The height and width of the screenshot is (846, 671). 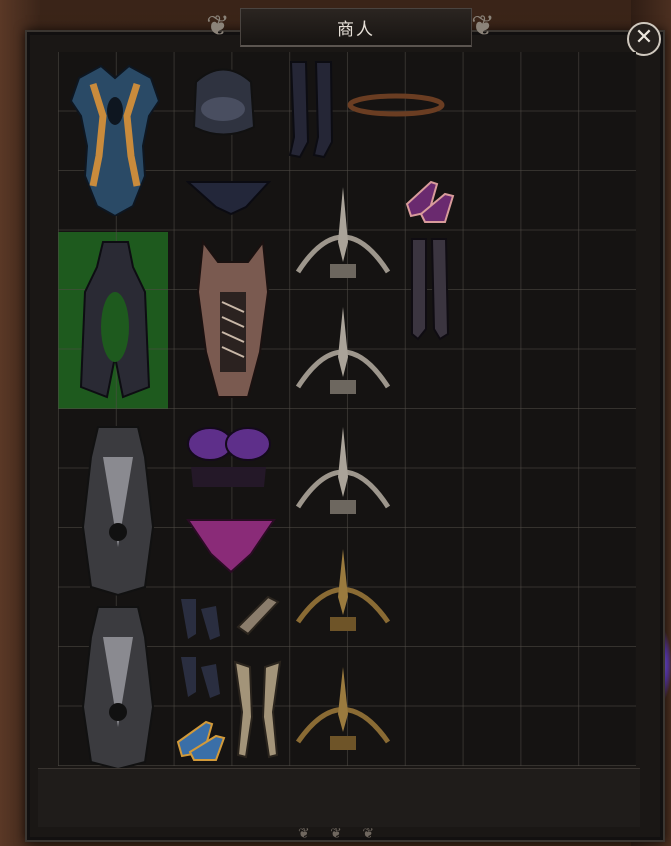 I want to click on bottom-panel, so click(x=339, y=797).